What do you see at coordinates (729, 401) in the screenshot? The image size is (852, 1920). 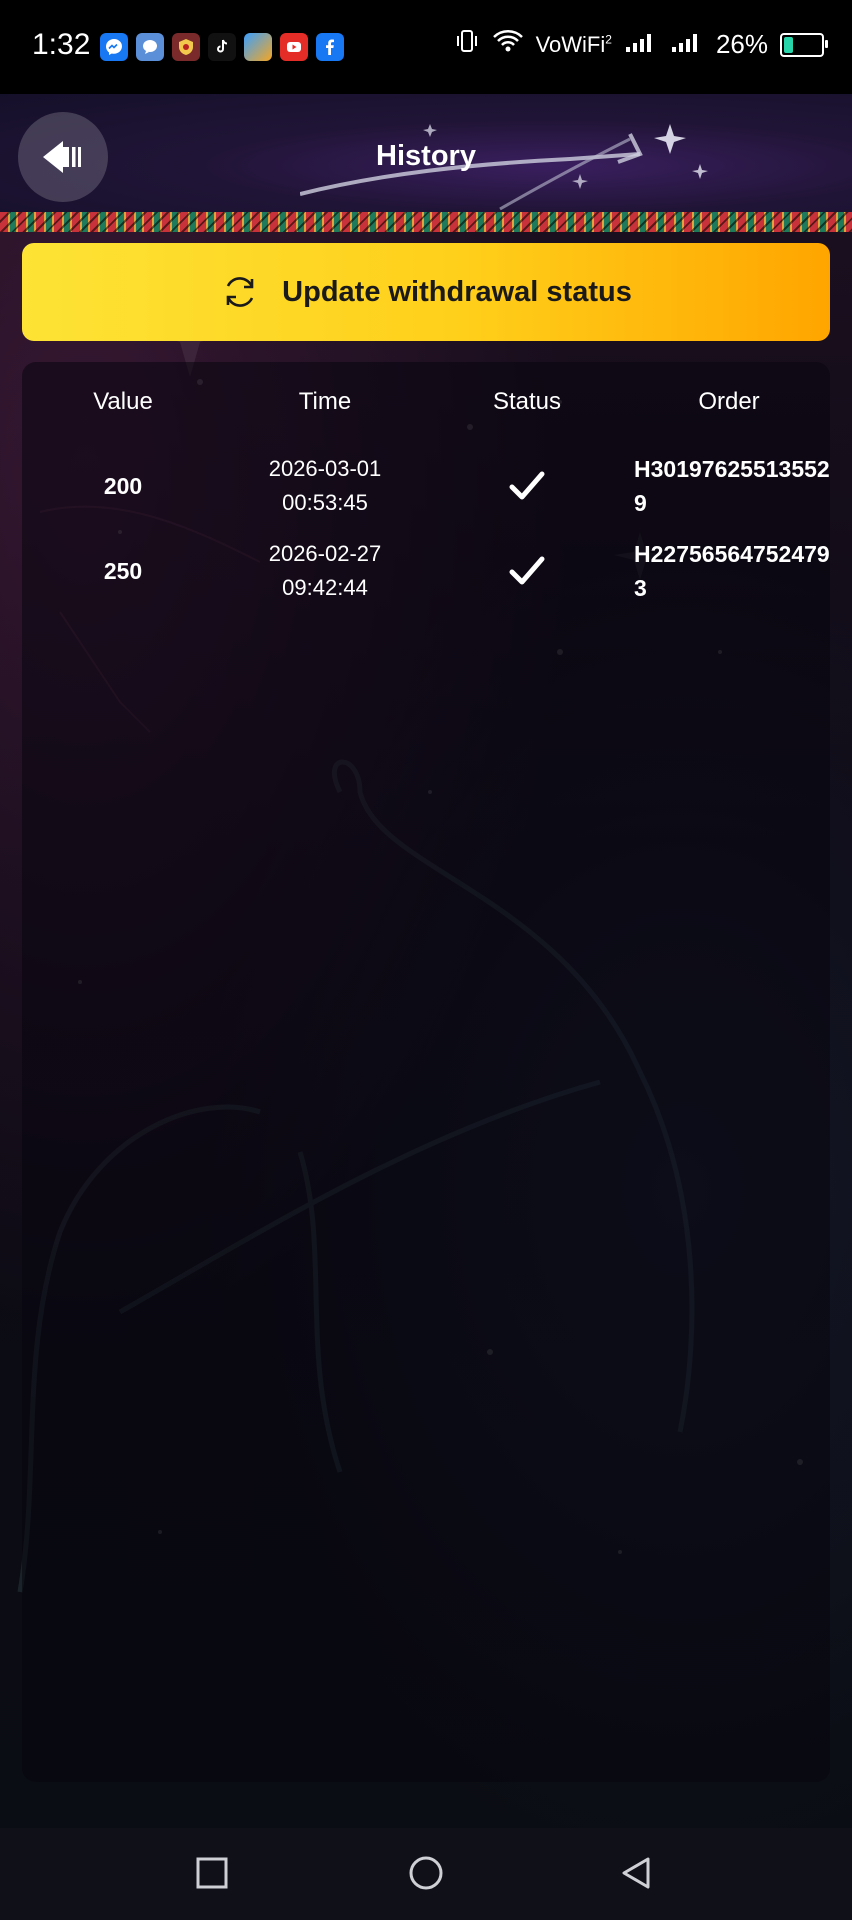 I see `column-header-order: Order` at bounding box center [729, 401].